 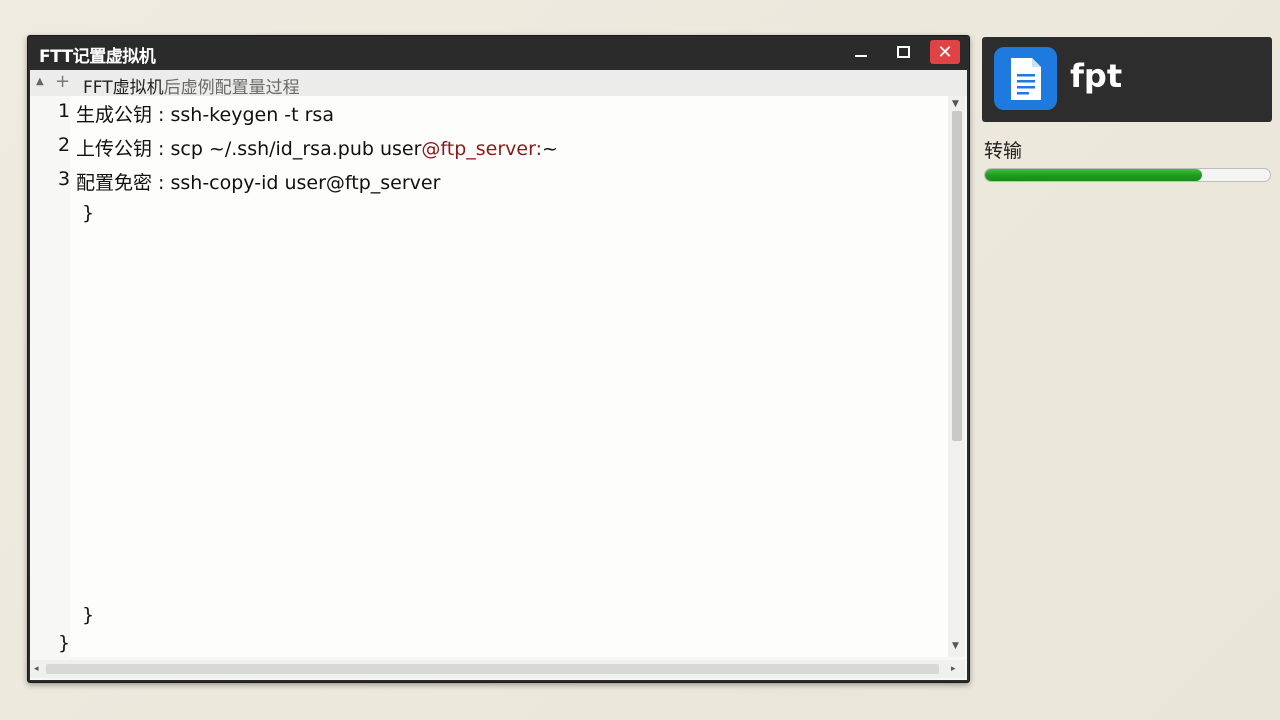 I want to click on file-notification-tile: fpt, so click(x=1127, y=79).